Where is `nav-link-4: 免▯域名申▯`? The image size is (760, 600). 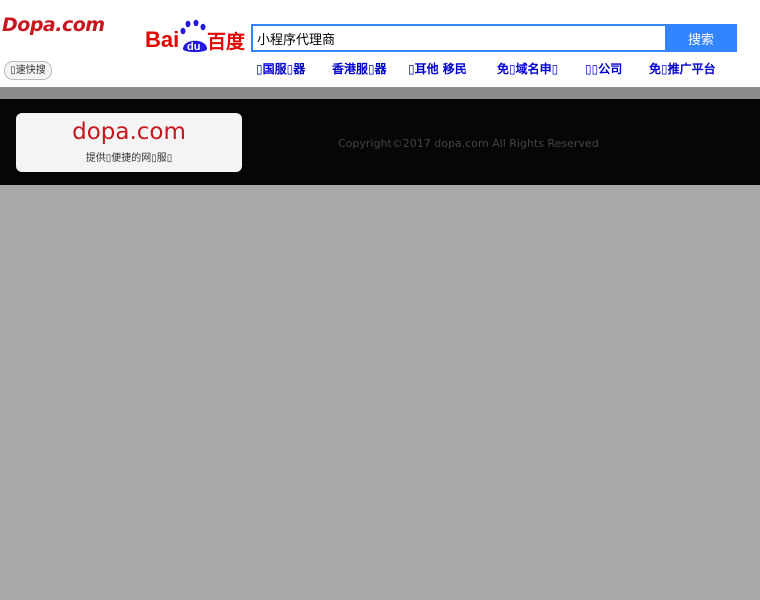
nav-link-4: 免▯域名申▯ is located at coordinates (527, 68).